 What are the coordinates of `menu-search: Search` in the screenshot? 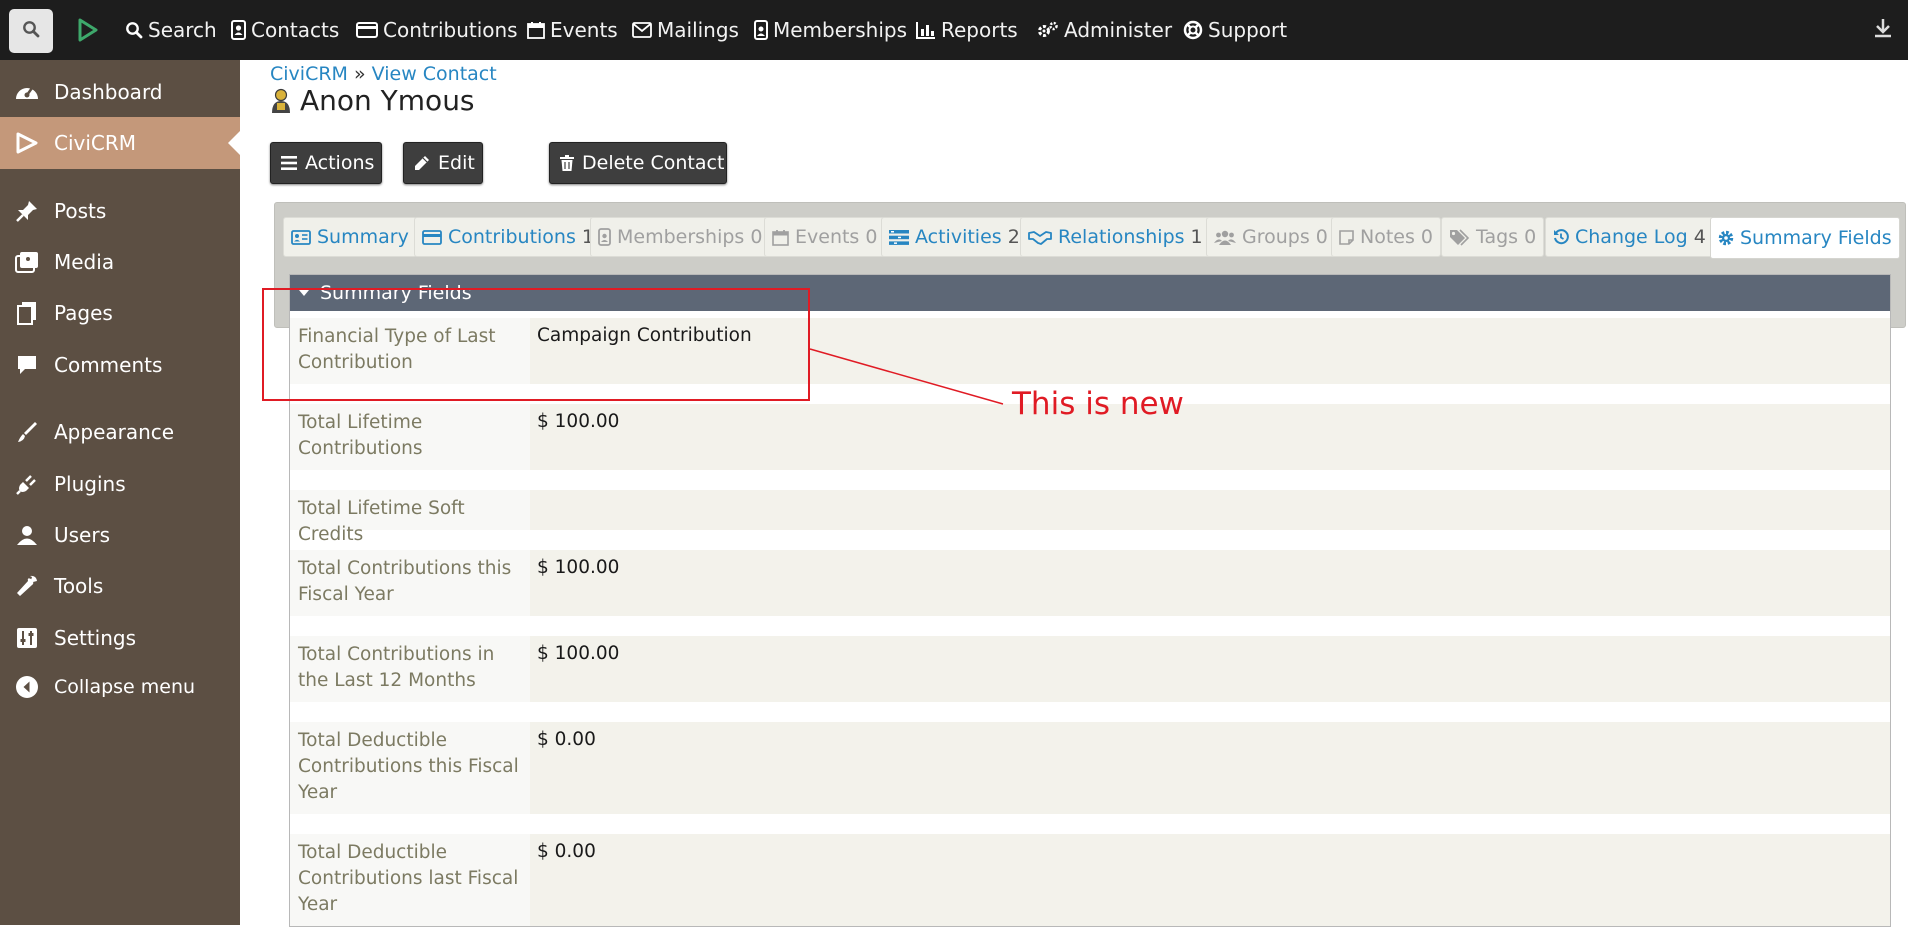 It's located at (171, 30).